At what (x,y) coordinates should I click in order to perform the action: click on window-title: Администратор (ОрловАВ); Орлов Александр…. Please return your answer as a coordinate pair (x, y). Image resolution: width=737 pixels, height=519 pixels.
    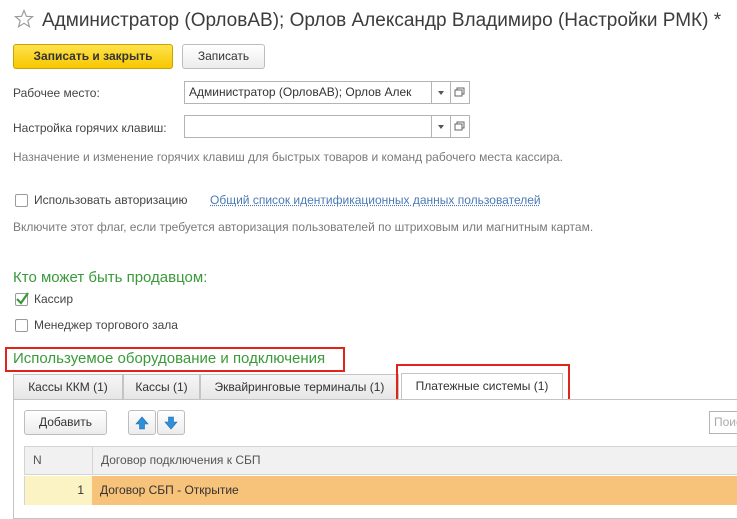
    Looking at the image, I should click on (382, 20).